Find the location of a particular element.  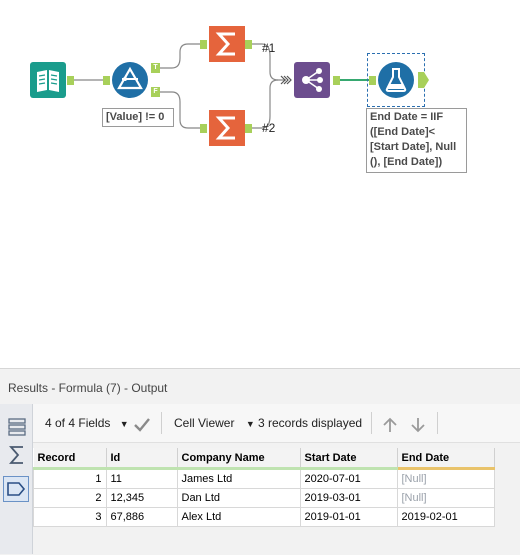

results-title: Results - Formula (7) - Output is located at coordinates (88, 388).